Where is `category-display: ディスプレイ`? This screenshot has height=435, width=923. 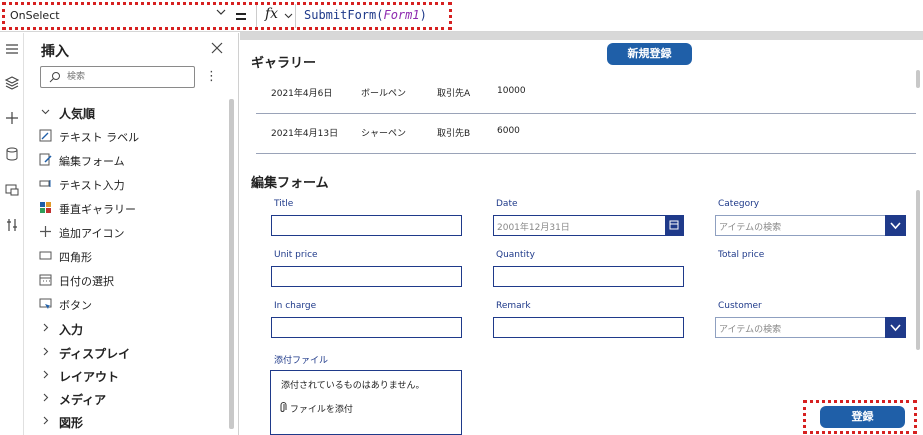 category-display: ディスプレイ is located at coordinates (134, 352).